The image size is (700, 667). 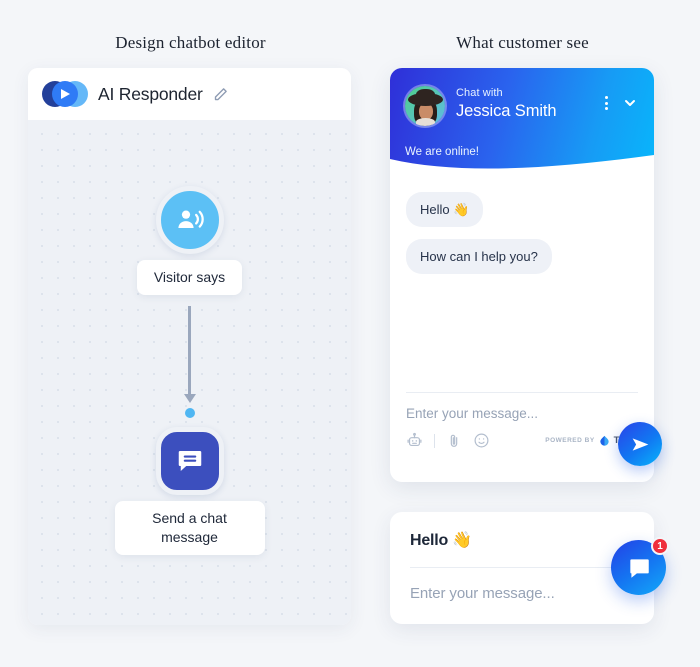 I want to click on chevron-down-icon, so click(x=630, y=103).